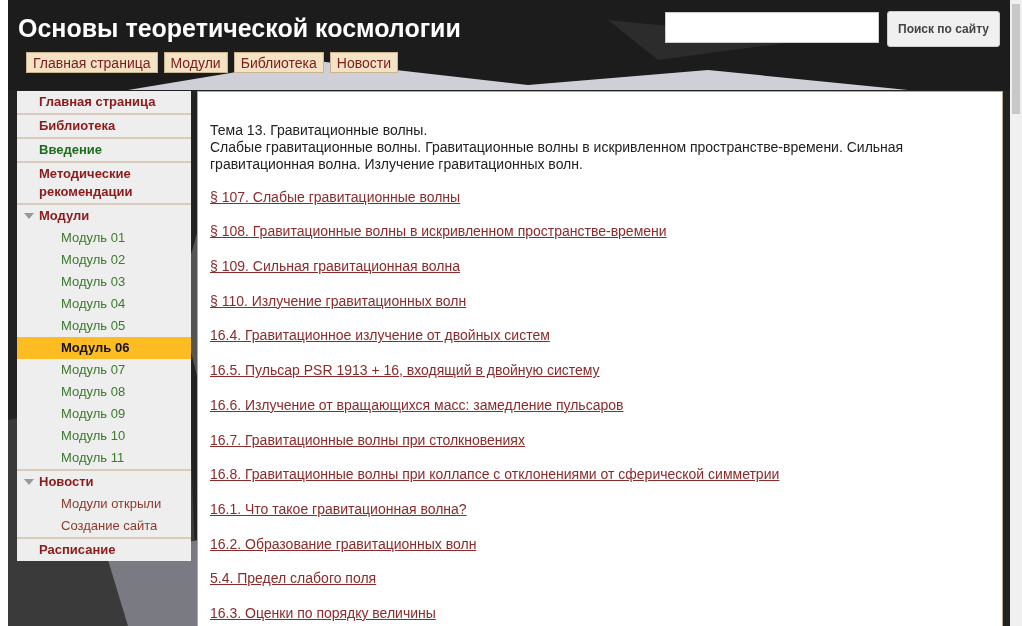 Image resolution: width=1022 pixels, height=626 pixels. What do you see at coordinates (1016, 313) in the screenshot?
I see `scrollbar` at bounding box center [1016, 313].